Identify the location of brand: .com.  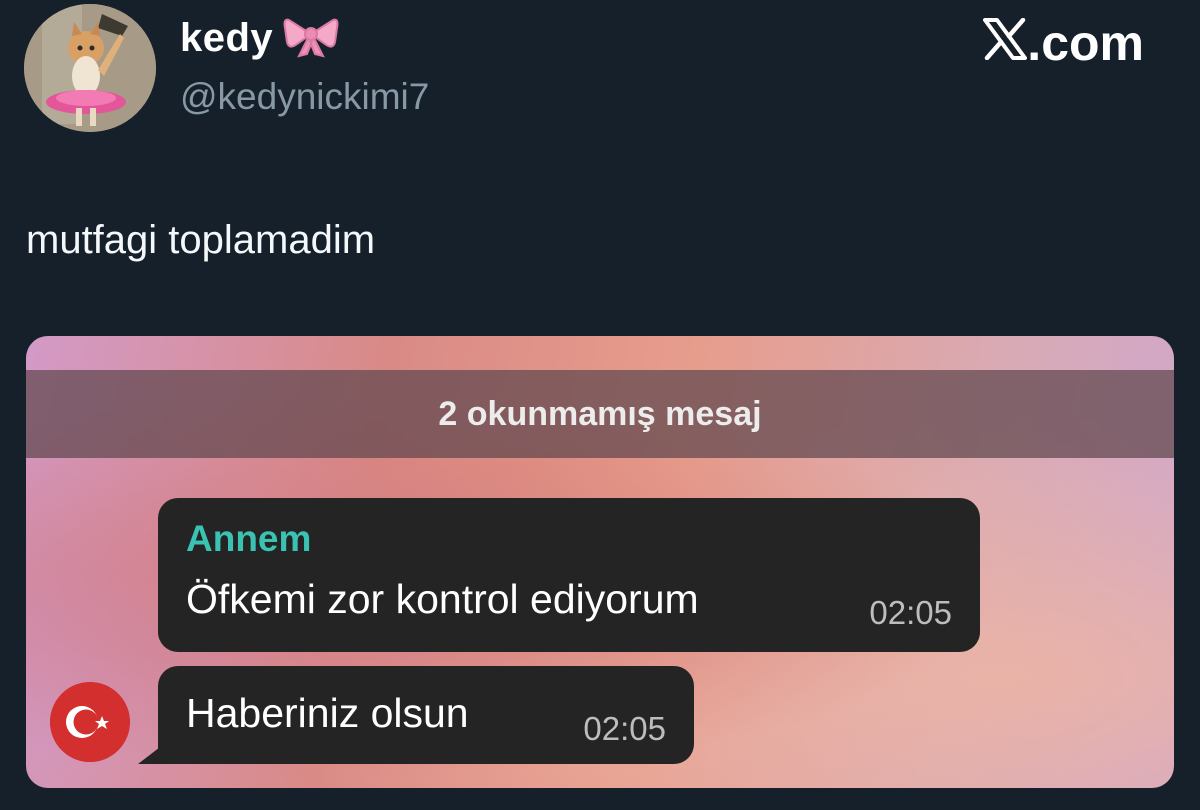
(1063, 43).